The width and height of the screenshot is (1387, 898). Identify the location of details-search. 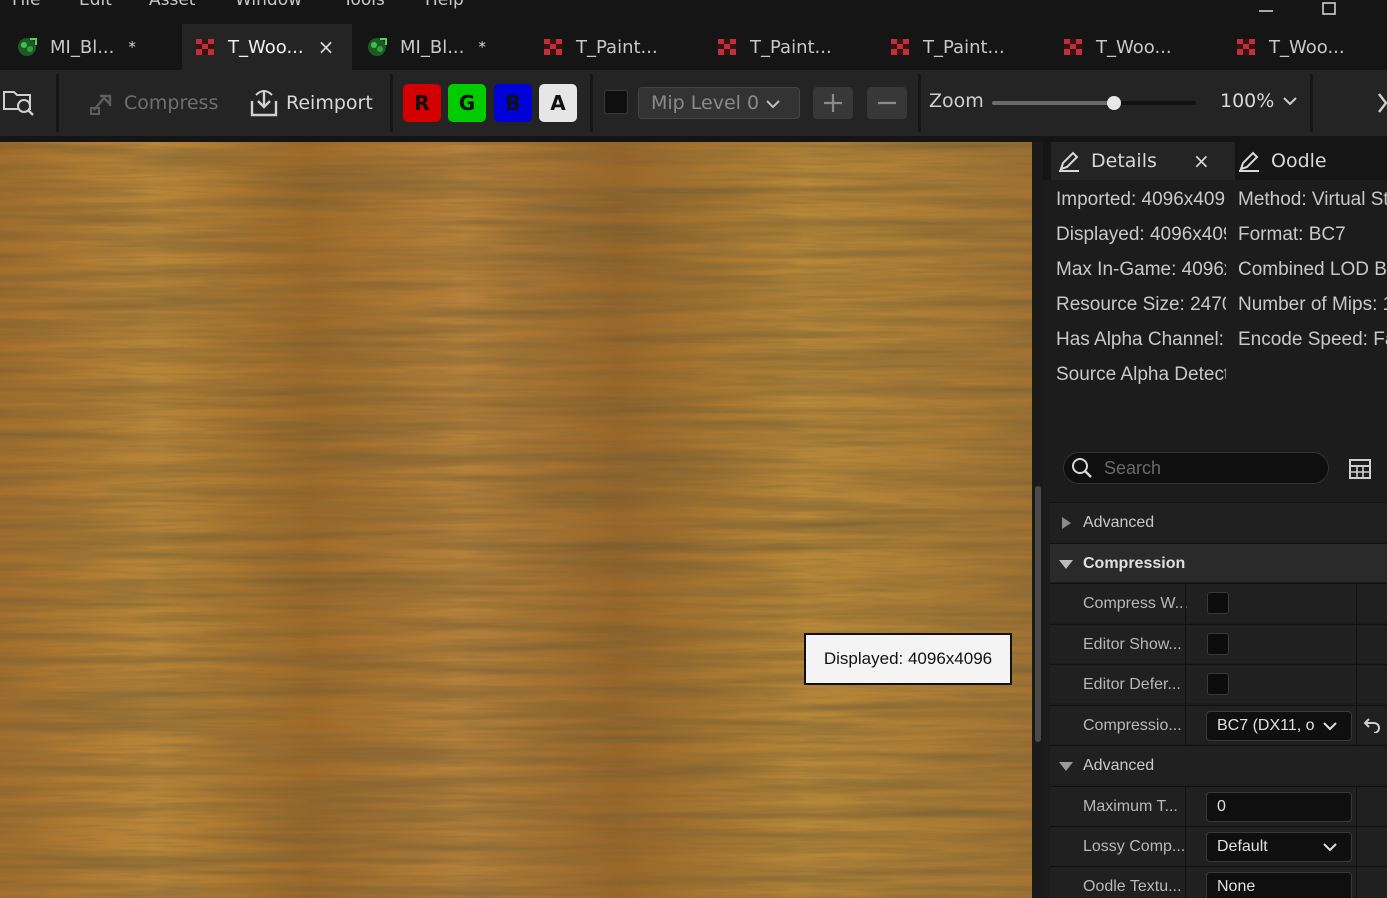
(1196, 468).